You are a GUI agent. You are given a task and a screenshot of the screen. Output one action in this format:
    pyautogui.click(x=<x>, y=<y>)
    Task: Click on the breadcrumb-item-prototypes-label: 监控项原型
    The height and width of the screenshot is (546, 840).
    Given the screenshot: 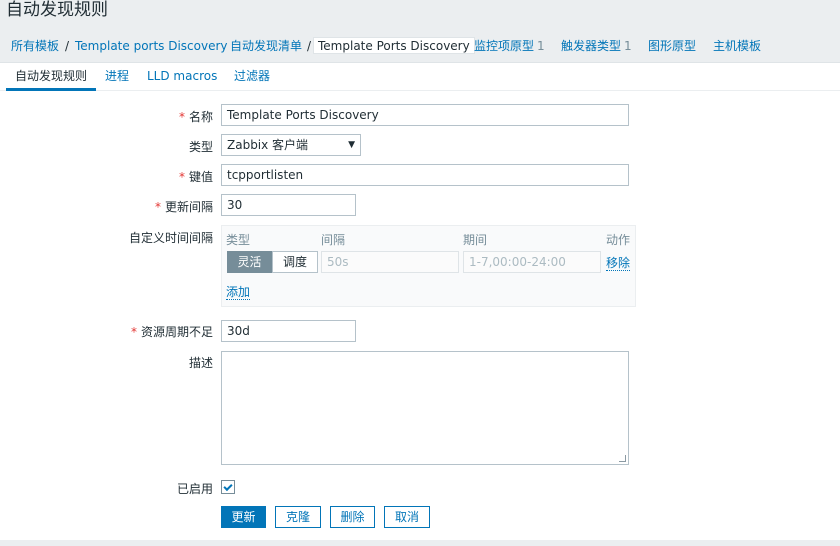 What is the action you would take?
    pyautogui.click(x=504, y=46)
    